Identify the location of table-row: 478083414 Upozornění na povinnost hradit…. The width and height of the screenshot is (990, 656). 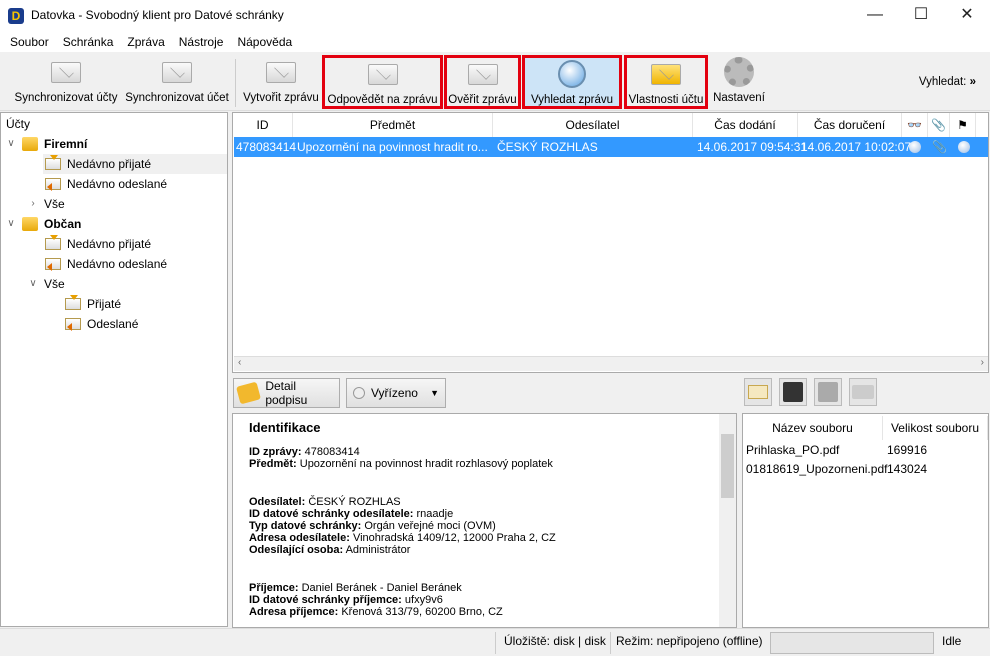
(611, 147).